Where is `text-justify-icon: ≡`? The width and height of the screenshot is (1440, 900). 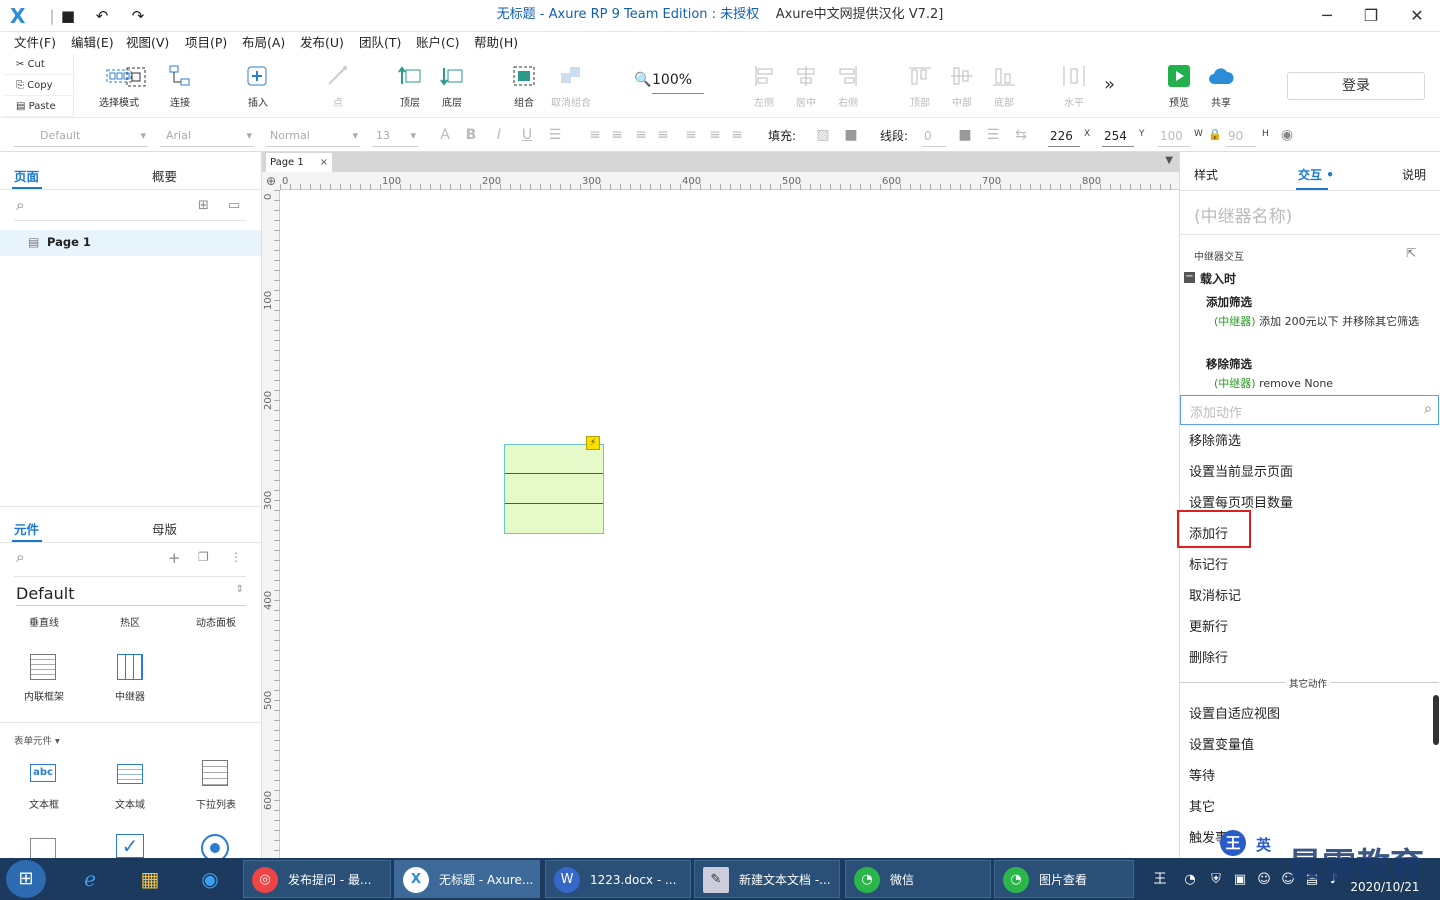 text-justify-icon: ≡ is located at coordinates (663, 135).